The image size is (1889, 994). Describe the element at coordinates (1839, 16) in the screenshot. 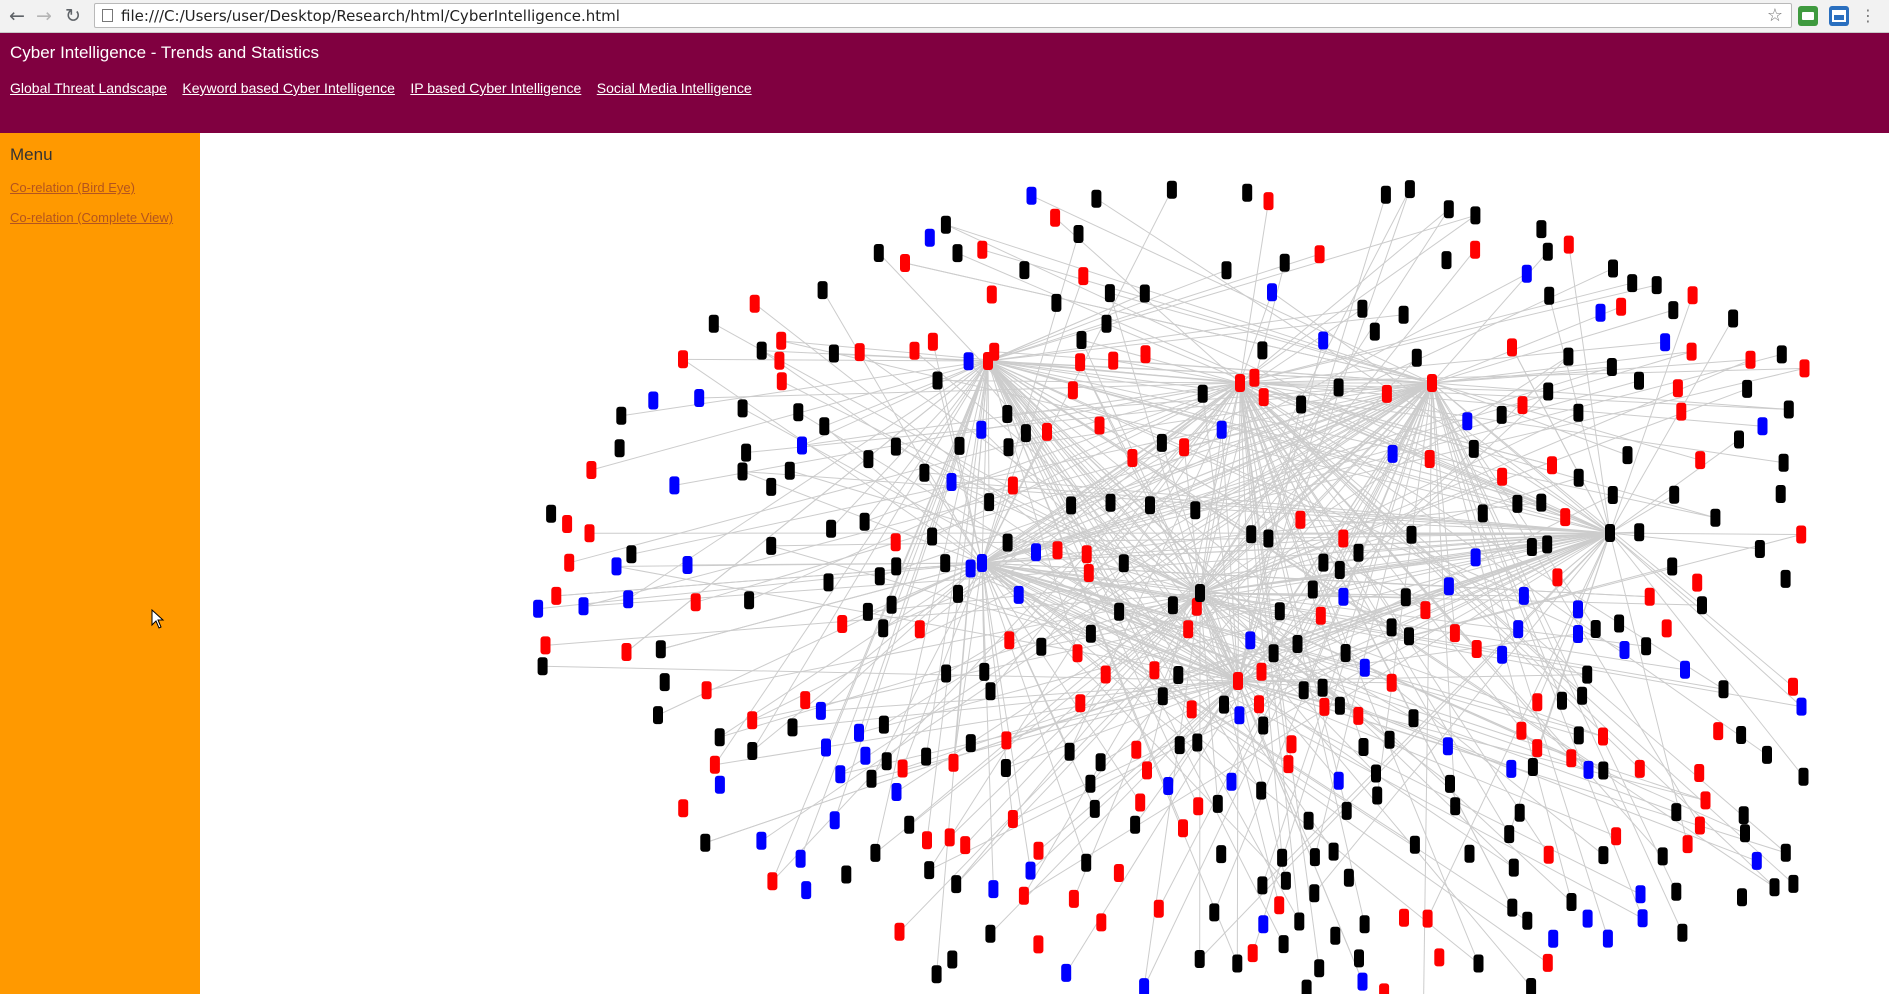

I see `window-extension-icon` at that location.